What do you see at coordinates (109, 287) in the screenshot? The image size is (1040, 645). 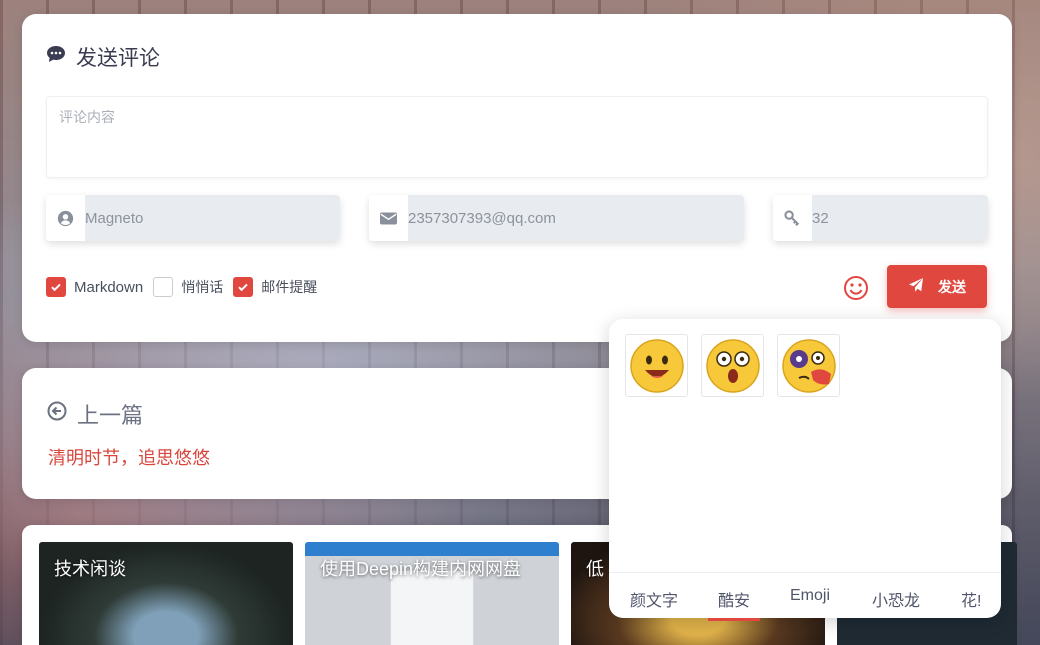 I see `markdown-label: Markdown` at bounding box center [109, 287].